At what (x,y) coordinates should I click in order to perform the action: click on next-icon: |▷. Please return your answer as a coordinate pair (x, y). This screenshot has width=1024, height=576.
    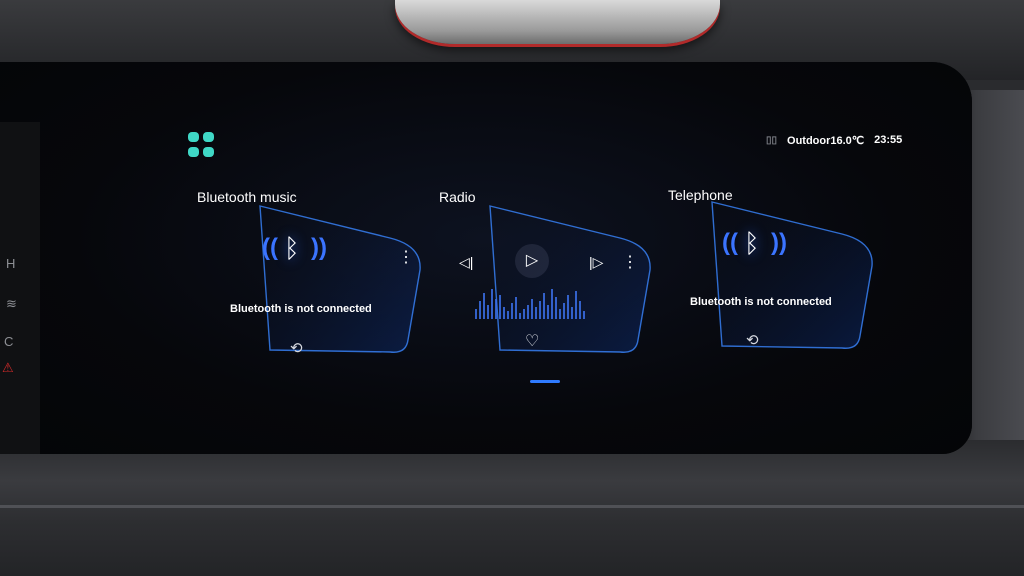
    Looking at the image, I should click on (596, 262).